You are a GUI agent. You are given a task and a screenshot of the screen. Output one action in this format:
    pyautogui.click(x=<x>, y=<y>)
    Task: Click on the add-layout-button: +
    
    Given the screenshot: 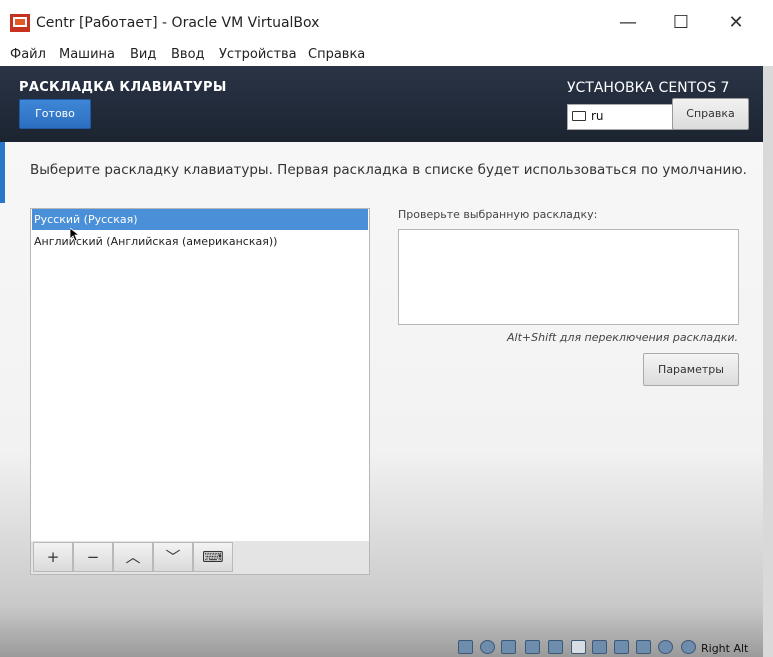 What is the action you would take?
    pyautogui.click(x=53, y=557)
    